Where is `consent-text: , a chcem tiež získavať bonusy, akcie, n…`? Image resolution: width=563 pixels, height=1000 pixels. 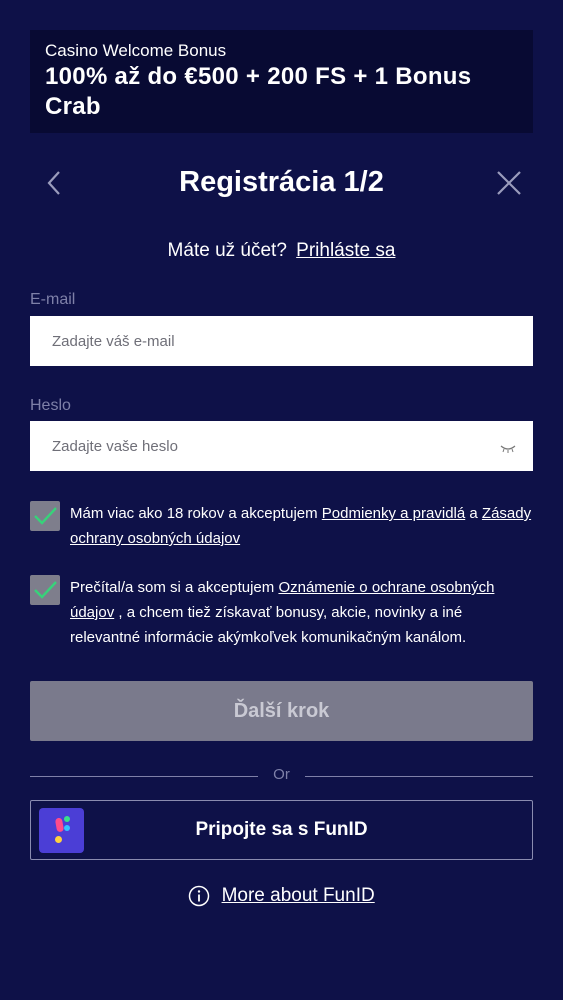
consent-text: , a chcem tiež získavať bonusy, akcie, n… is located at coordinates (268, 625).